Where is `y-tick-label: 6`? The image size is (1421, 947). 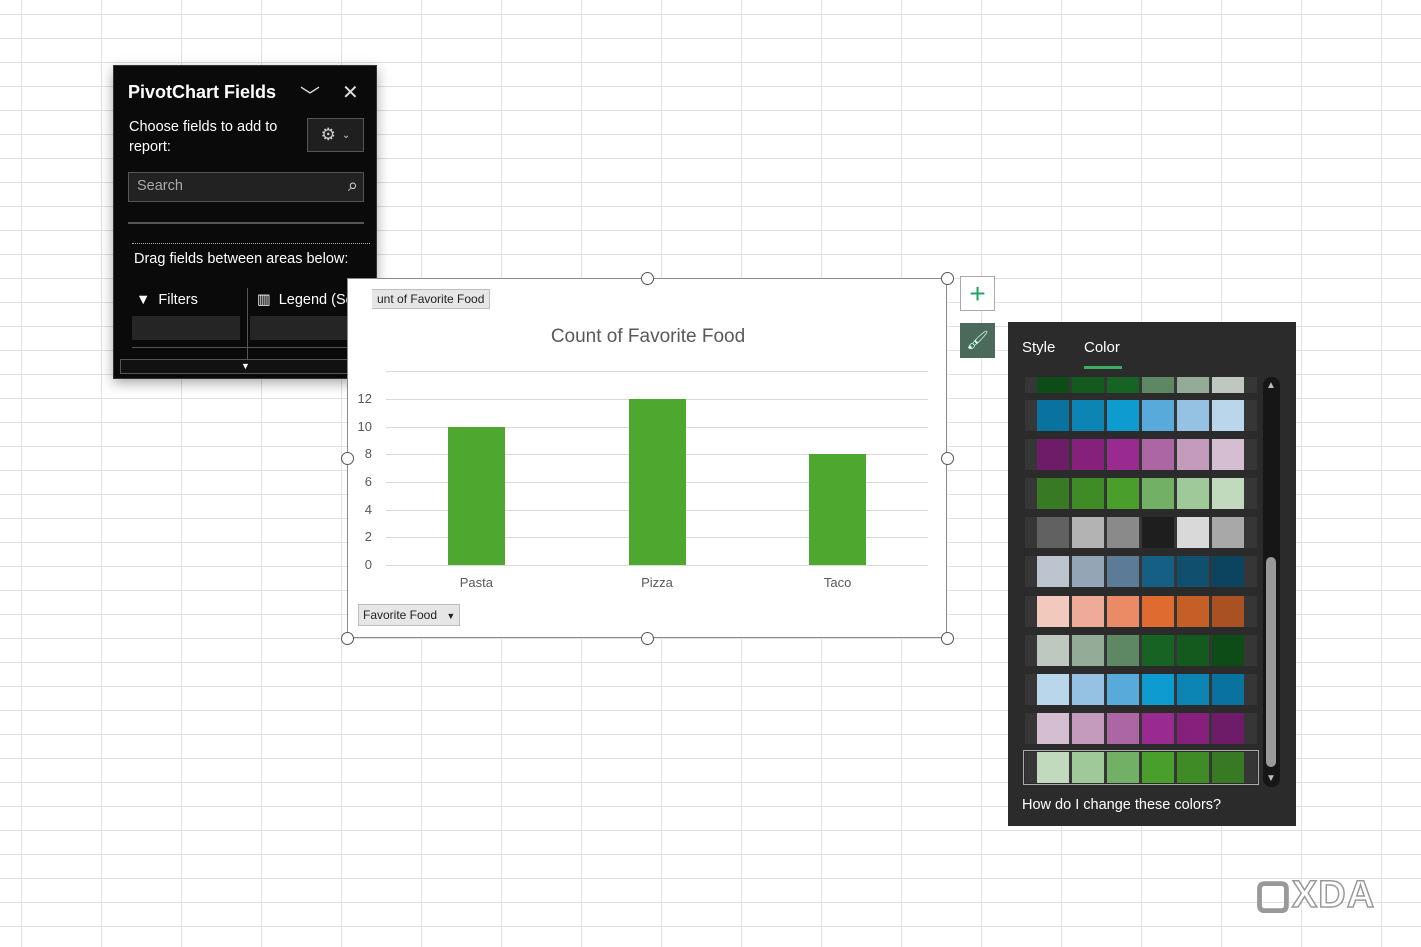
y-tick-label: 6 is located at coordinates (368, 482).